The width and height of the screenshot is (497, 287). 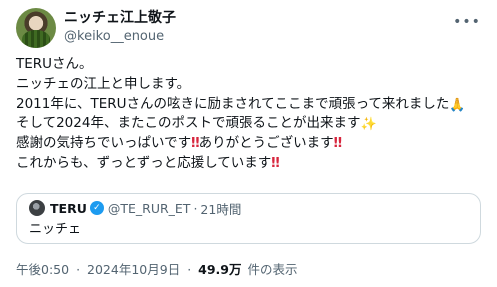 I want to click on tweet-line: これからも、ずっとずっと応援しています‼, so click(x=251, y=164).